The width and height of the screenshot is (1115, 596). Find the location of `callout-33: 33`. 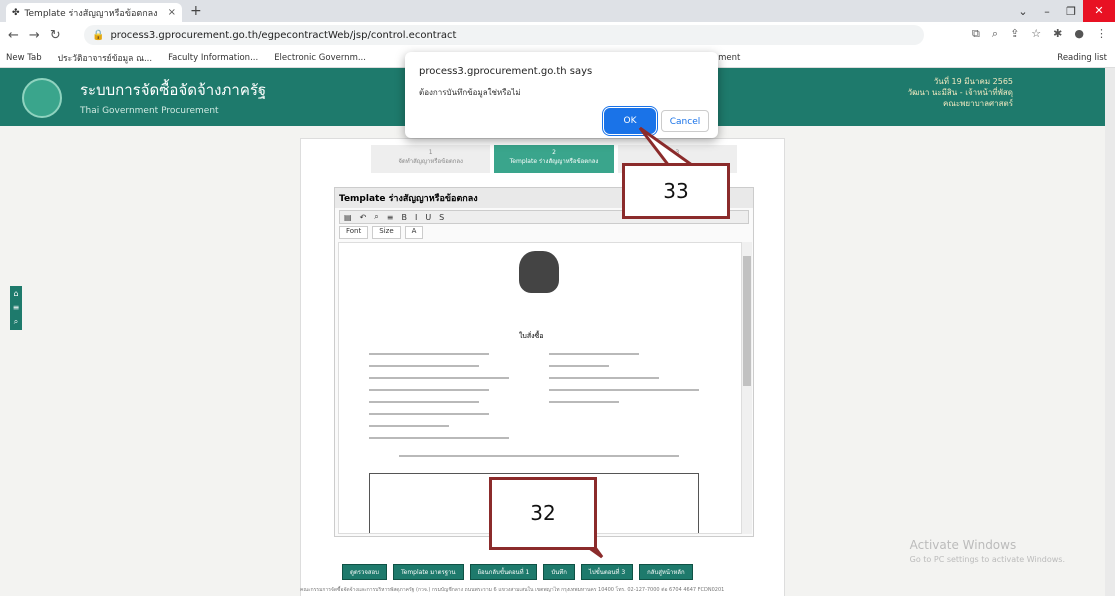

callout-33: 33 is located at coordinates (676, 191).